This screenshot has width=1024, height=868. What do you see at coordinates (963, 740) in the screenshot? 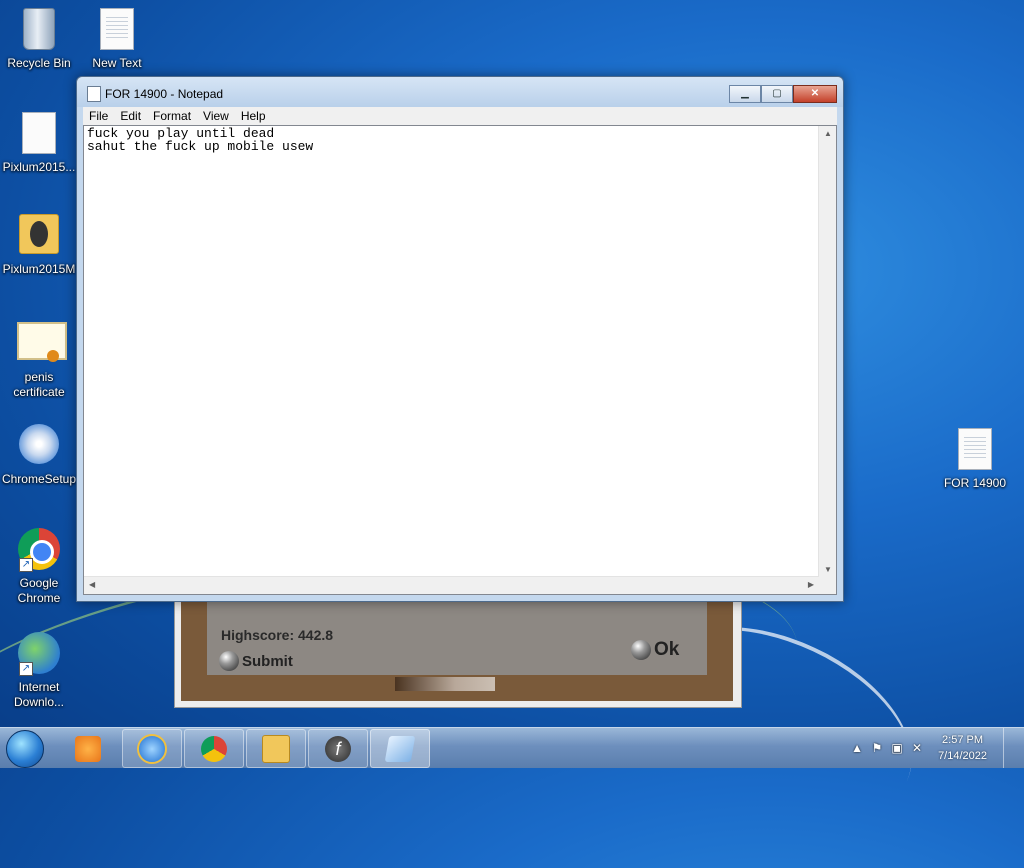
I see `clock-time: 2:57 PM` at bounding box center [963, 740].